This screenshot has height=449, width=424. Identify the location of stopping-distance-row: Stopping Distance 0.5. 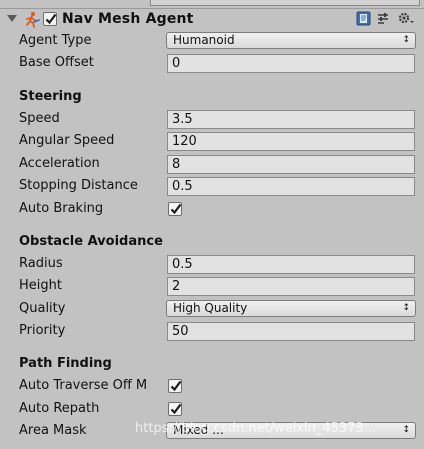
(213, 186).